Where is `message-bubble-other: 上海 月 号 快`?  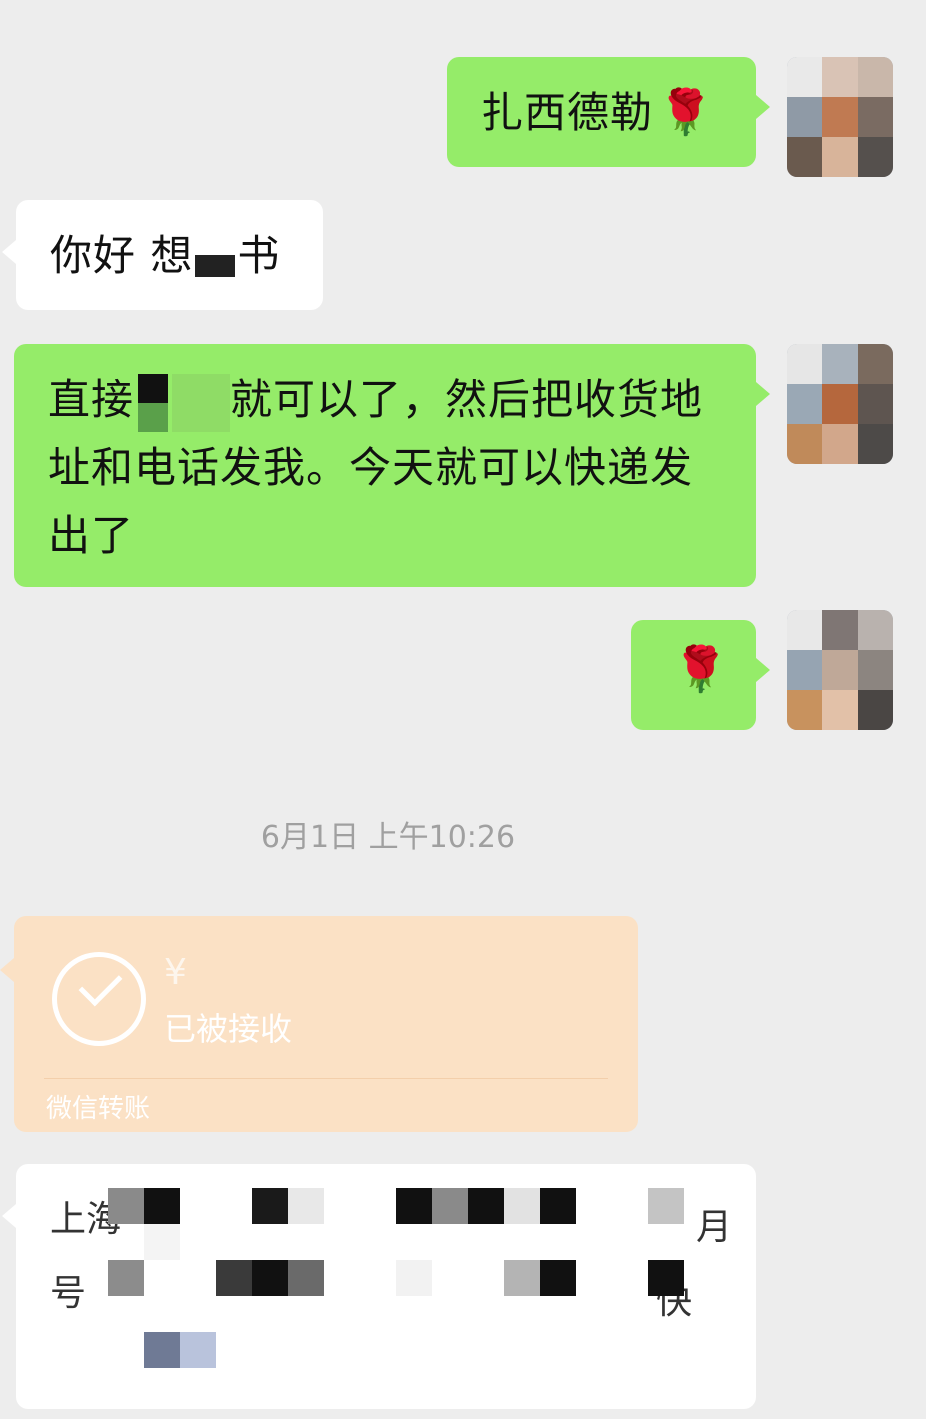 message-bubble-other: 上海 月 号 快 is located at coordinates (379, 1286).